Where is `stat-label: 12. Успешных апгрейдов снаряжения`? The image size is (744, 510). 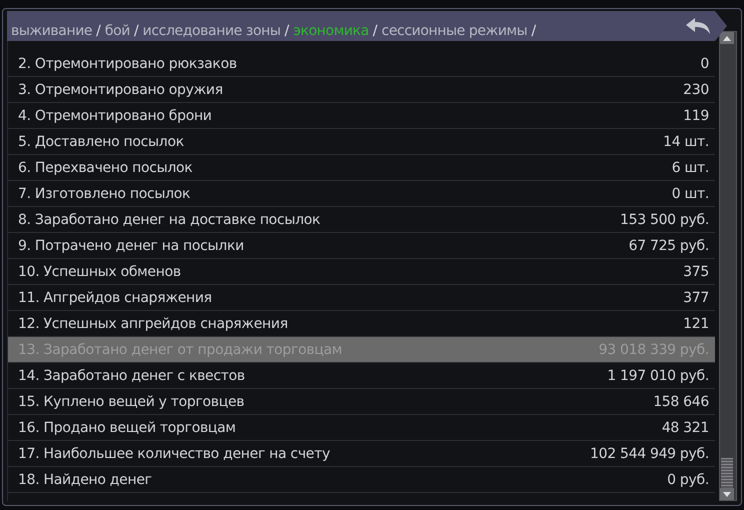
stat-label: 12. Успешных апгрейдов снаряжения is located at coordinates (153, 324).